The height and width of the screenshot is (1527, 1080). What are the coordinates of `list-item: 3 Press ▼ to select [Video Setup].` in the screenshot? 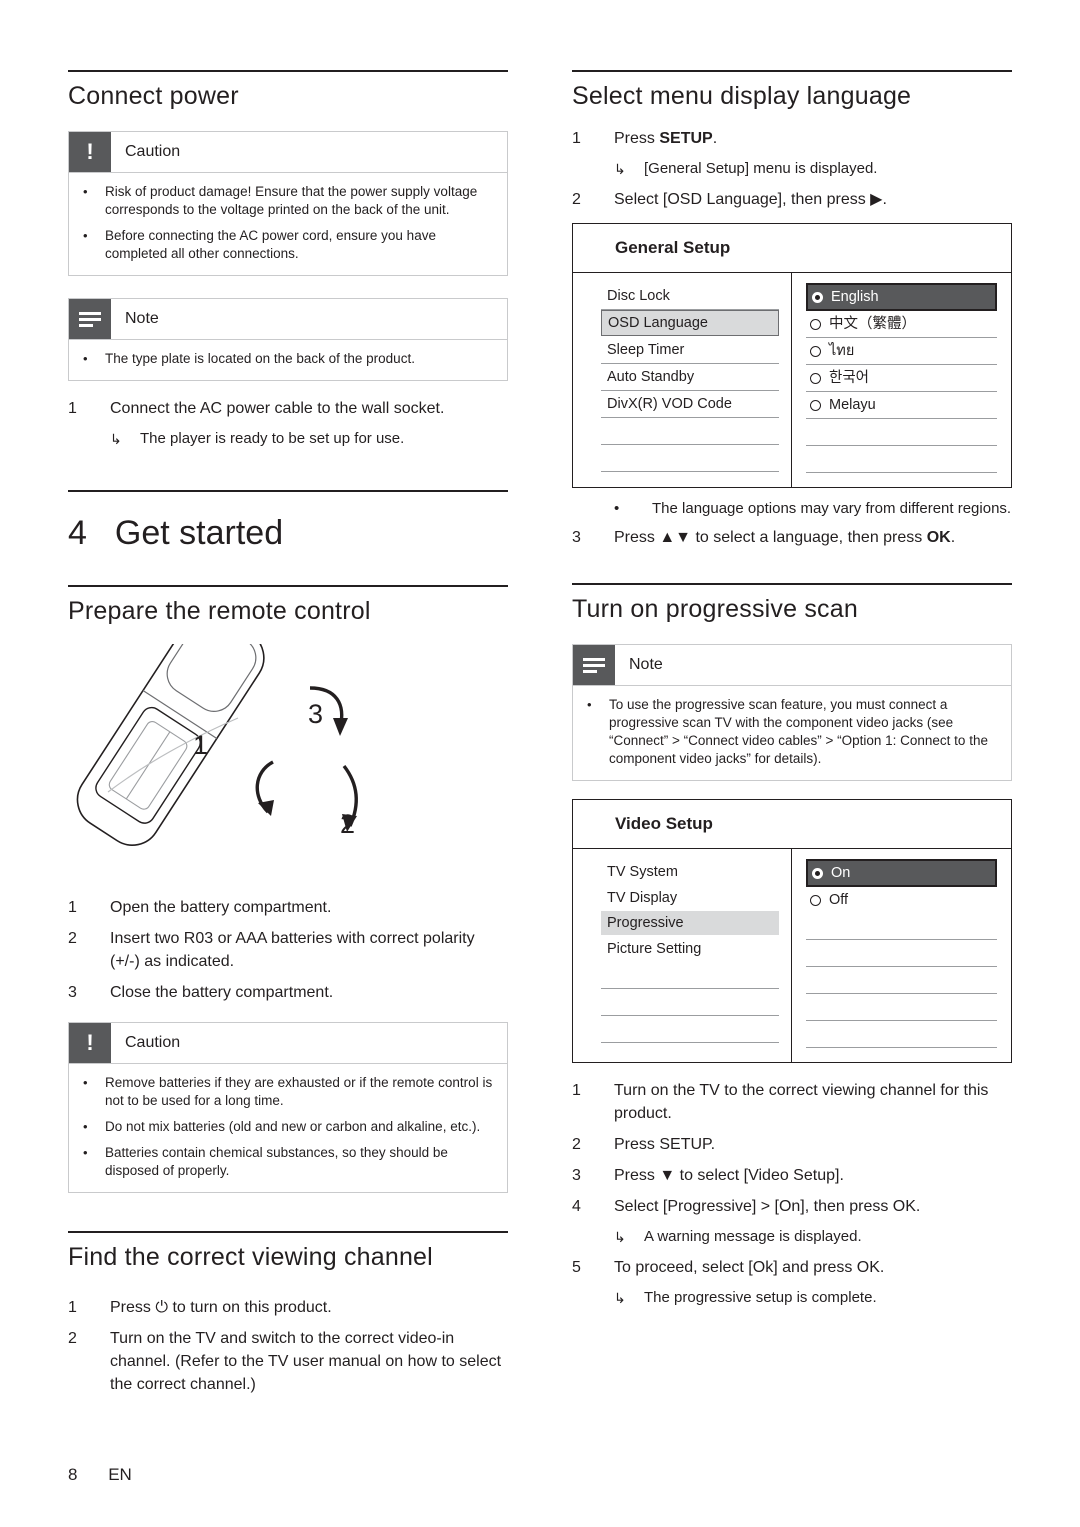 It's located at (792, 1175).